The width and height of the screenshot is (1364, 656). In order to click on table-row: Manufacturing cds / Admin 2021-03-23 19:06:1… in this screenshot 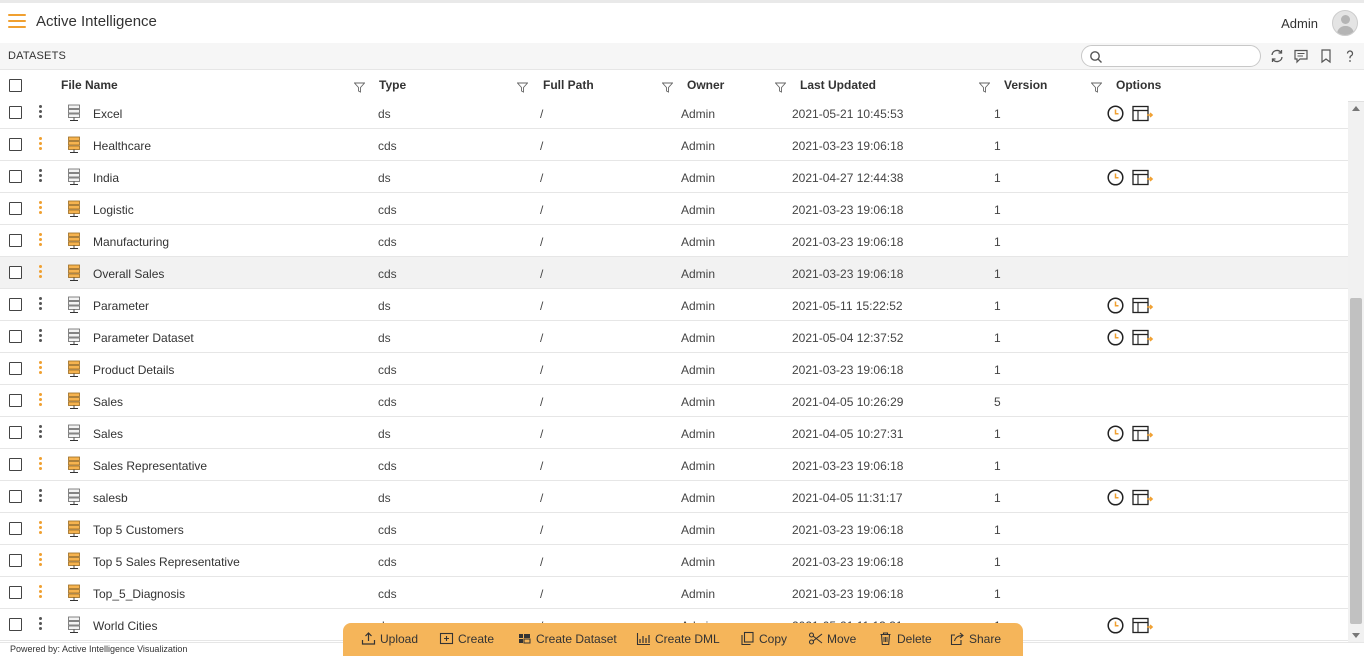, I will do `click(674, 241)`.